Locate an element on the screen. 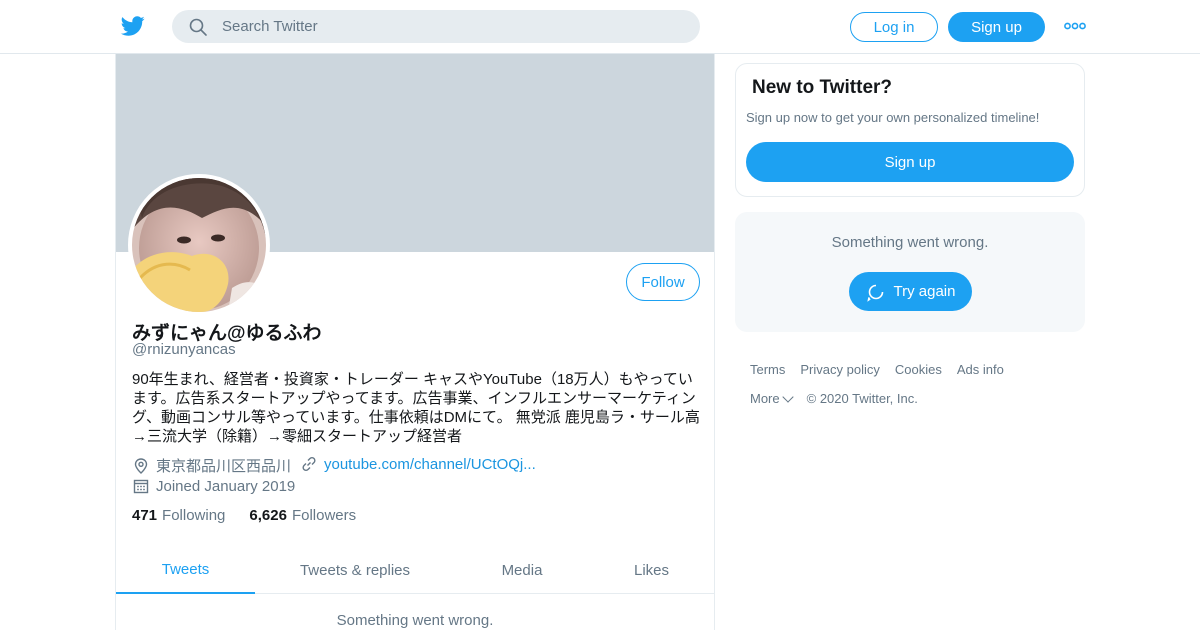 The width and height of the screenshot is (1200, 630). avatar-photo is located at coordinates (199, 245).